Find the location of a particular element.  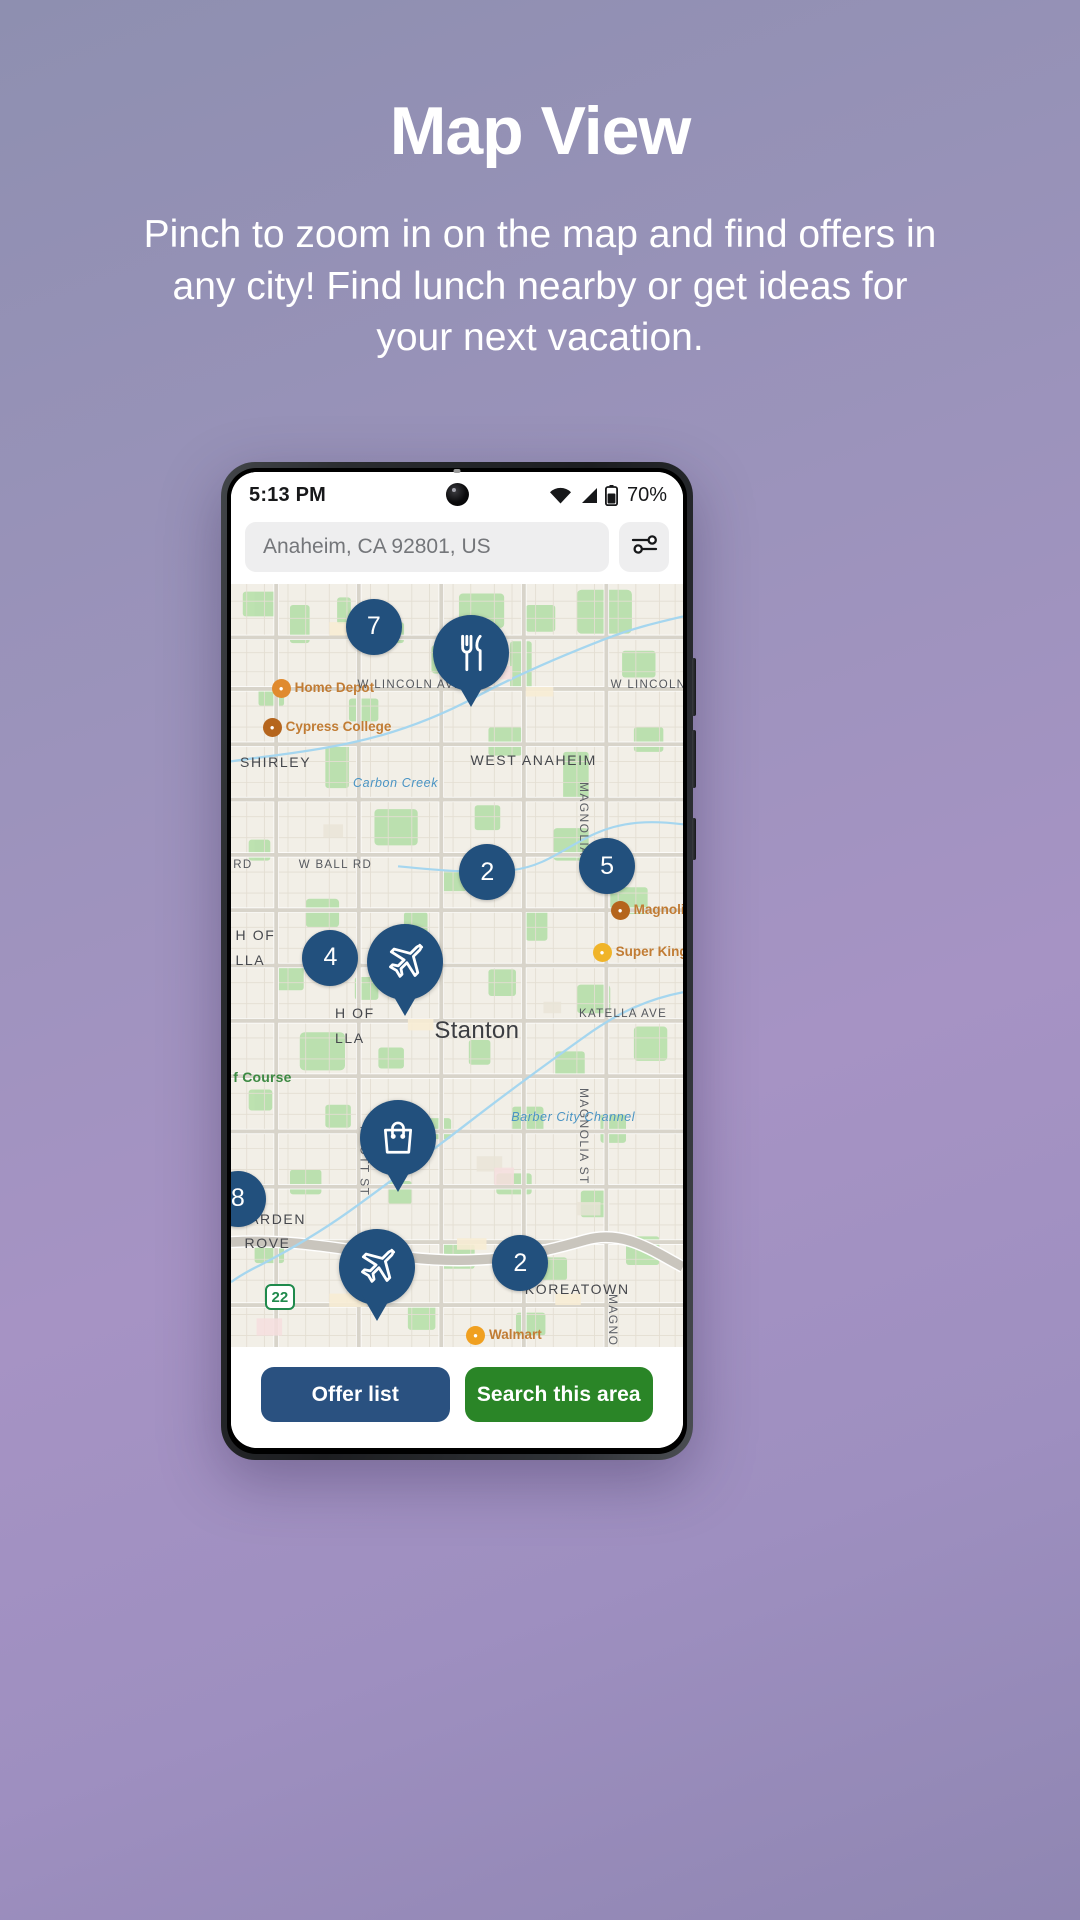

shopping-icon is located at coordinates (398, 1137).